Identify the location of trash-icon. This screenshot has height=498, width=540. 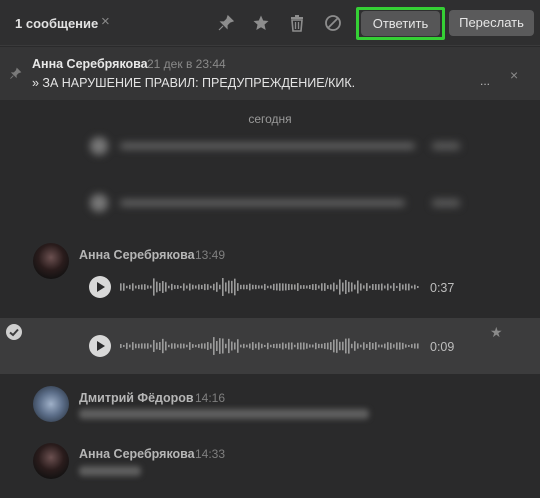
(297, 23).